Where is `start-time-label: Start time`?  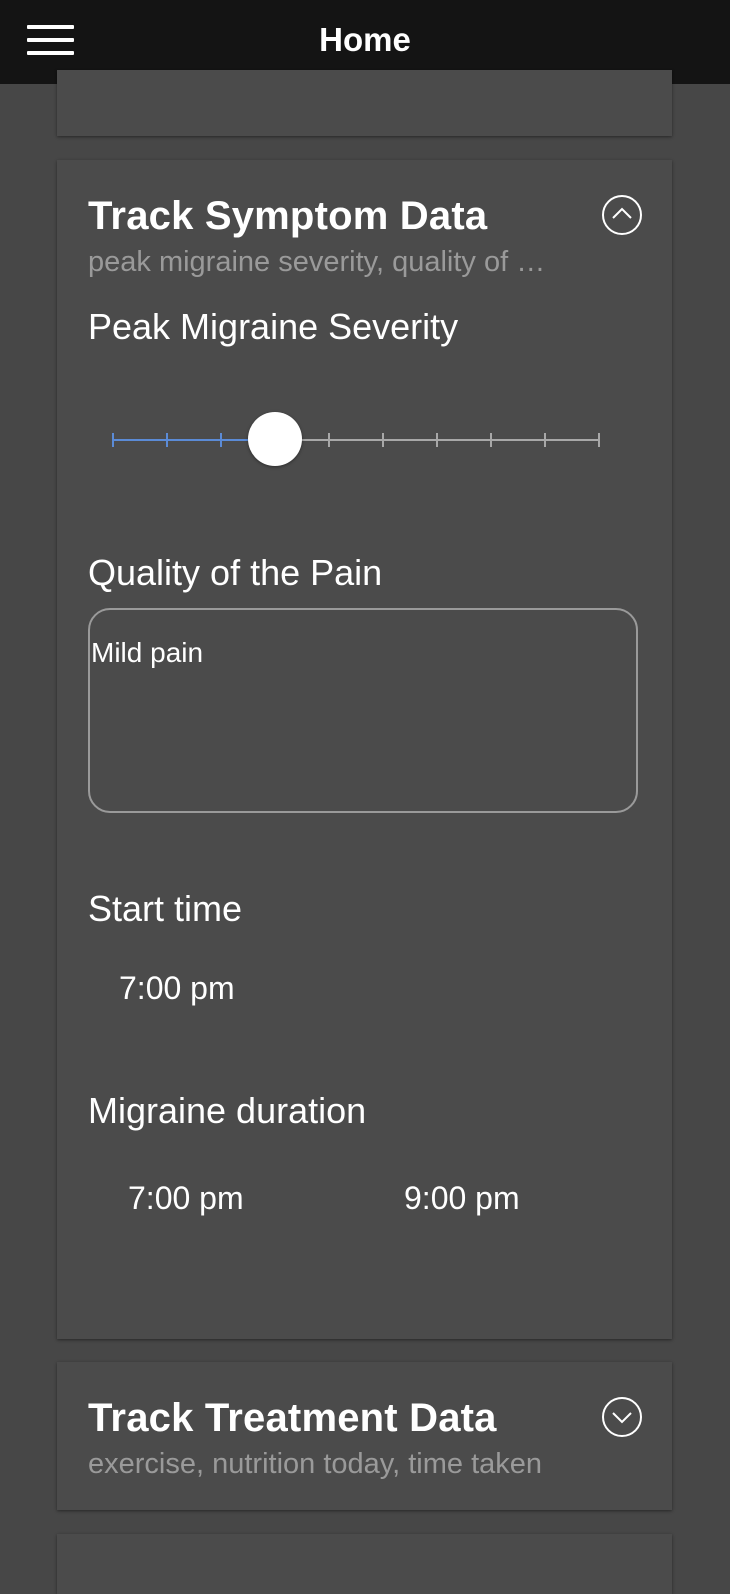 start-time-label: Start time is located at coordinates (165, 908).